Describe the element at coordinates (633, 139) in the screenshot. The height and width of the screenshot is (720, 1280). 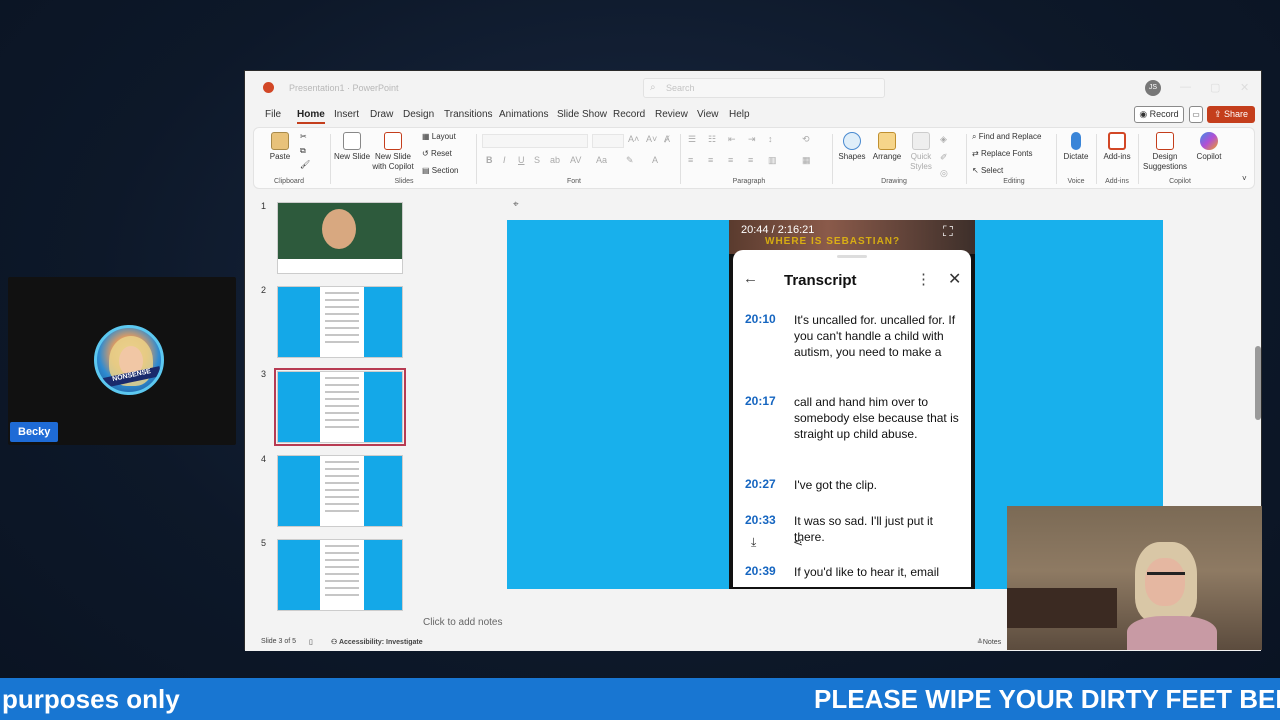
I see `grow-font-icon: A˄` at that location.